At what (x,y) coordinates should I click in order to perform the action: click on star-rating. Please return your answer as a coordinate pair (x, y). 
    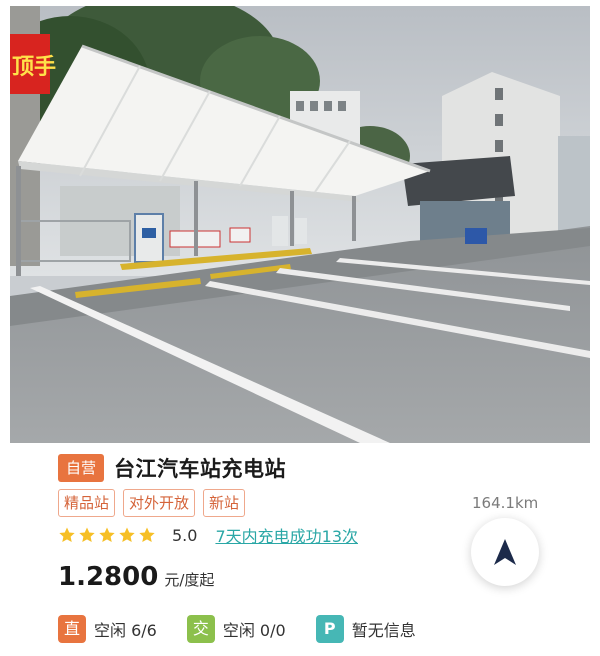
    Looking at the image, I should click on (107, 535).